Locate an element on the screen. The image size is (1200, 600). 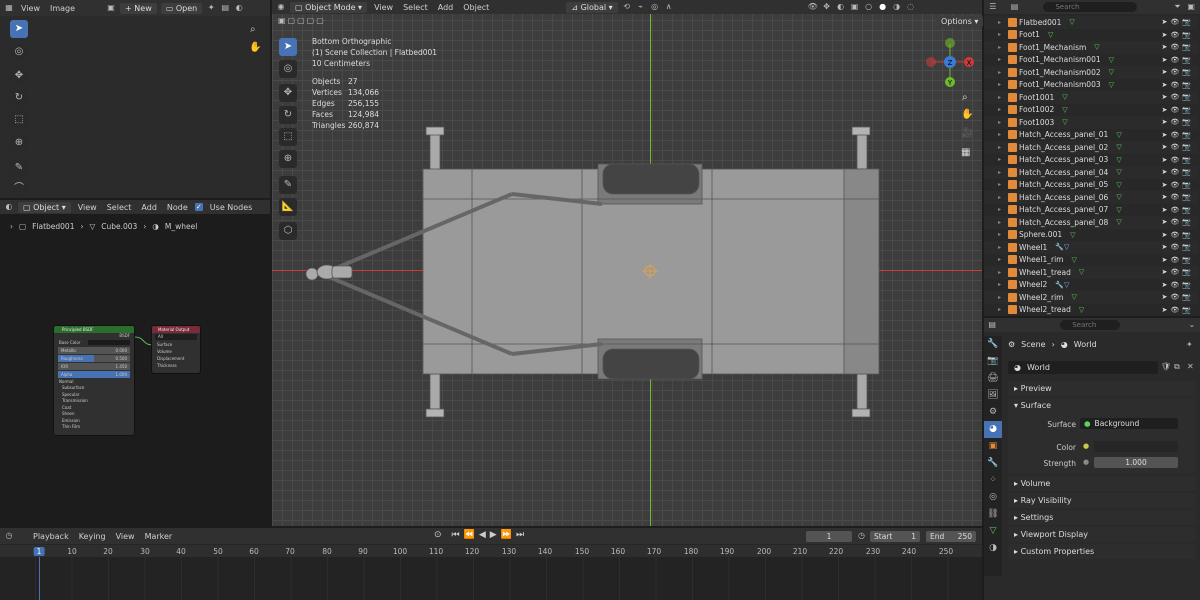
outliner-item: ▸ Wheel1_tread ▽ ➤👁📷 is located at coordinates (1091, 272).